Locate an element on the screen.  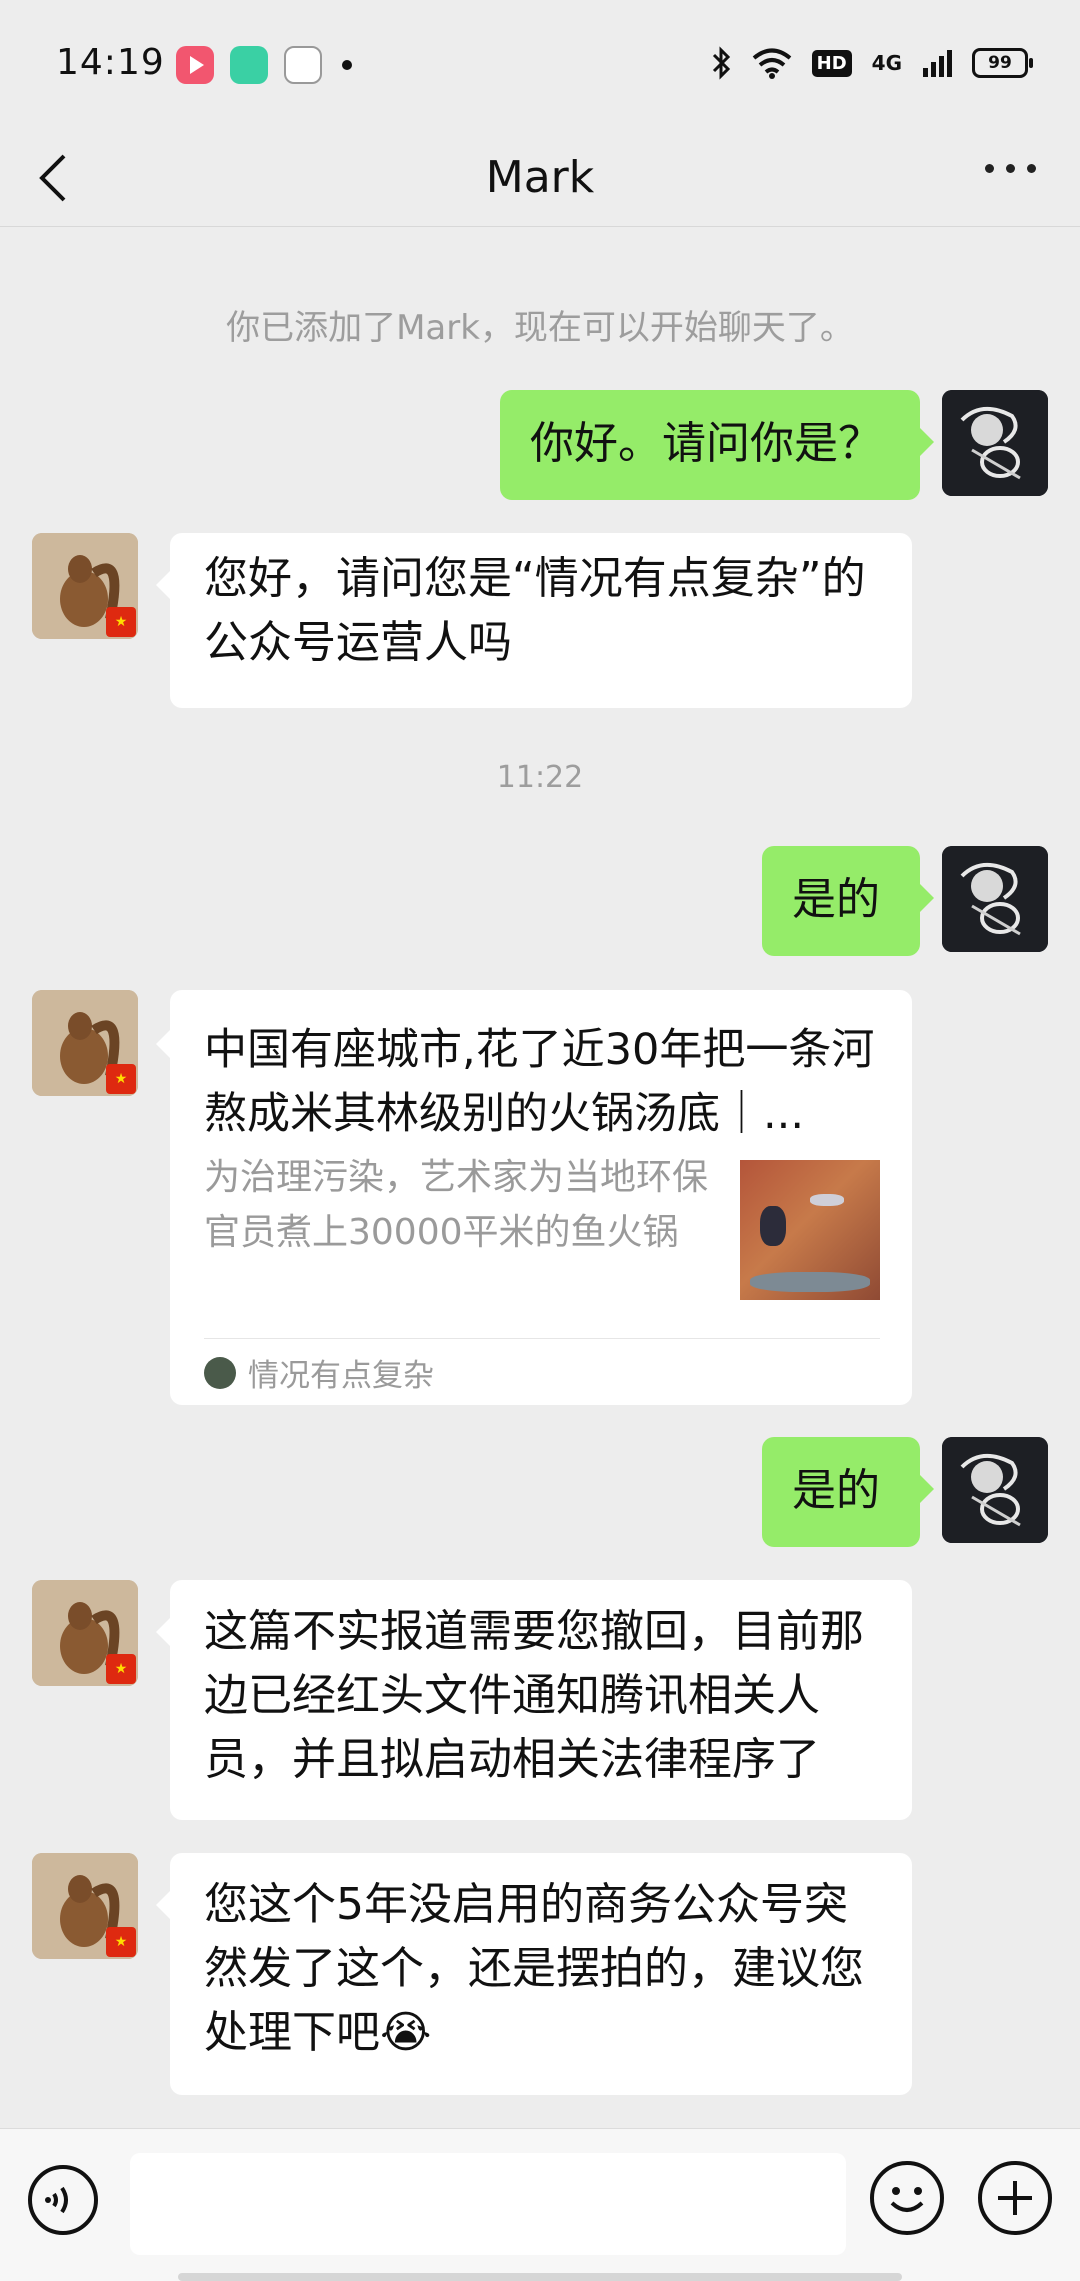
status-indicators: HD 4G 99 is located at coordinates (872, 63).